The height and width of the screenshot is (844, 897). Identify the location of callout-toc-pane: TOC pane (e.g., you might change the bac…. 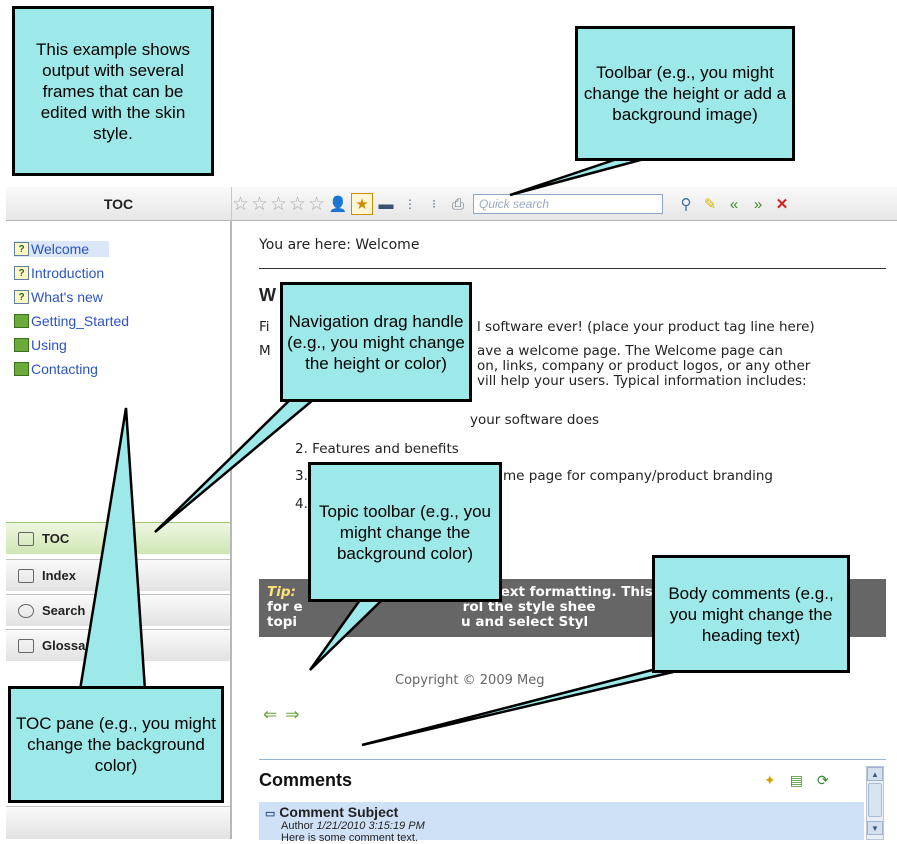
(116, 744).